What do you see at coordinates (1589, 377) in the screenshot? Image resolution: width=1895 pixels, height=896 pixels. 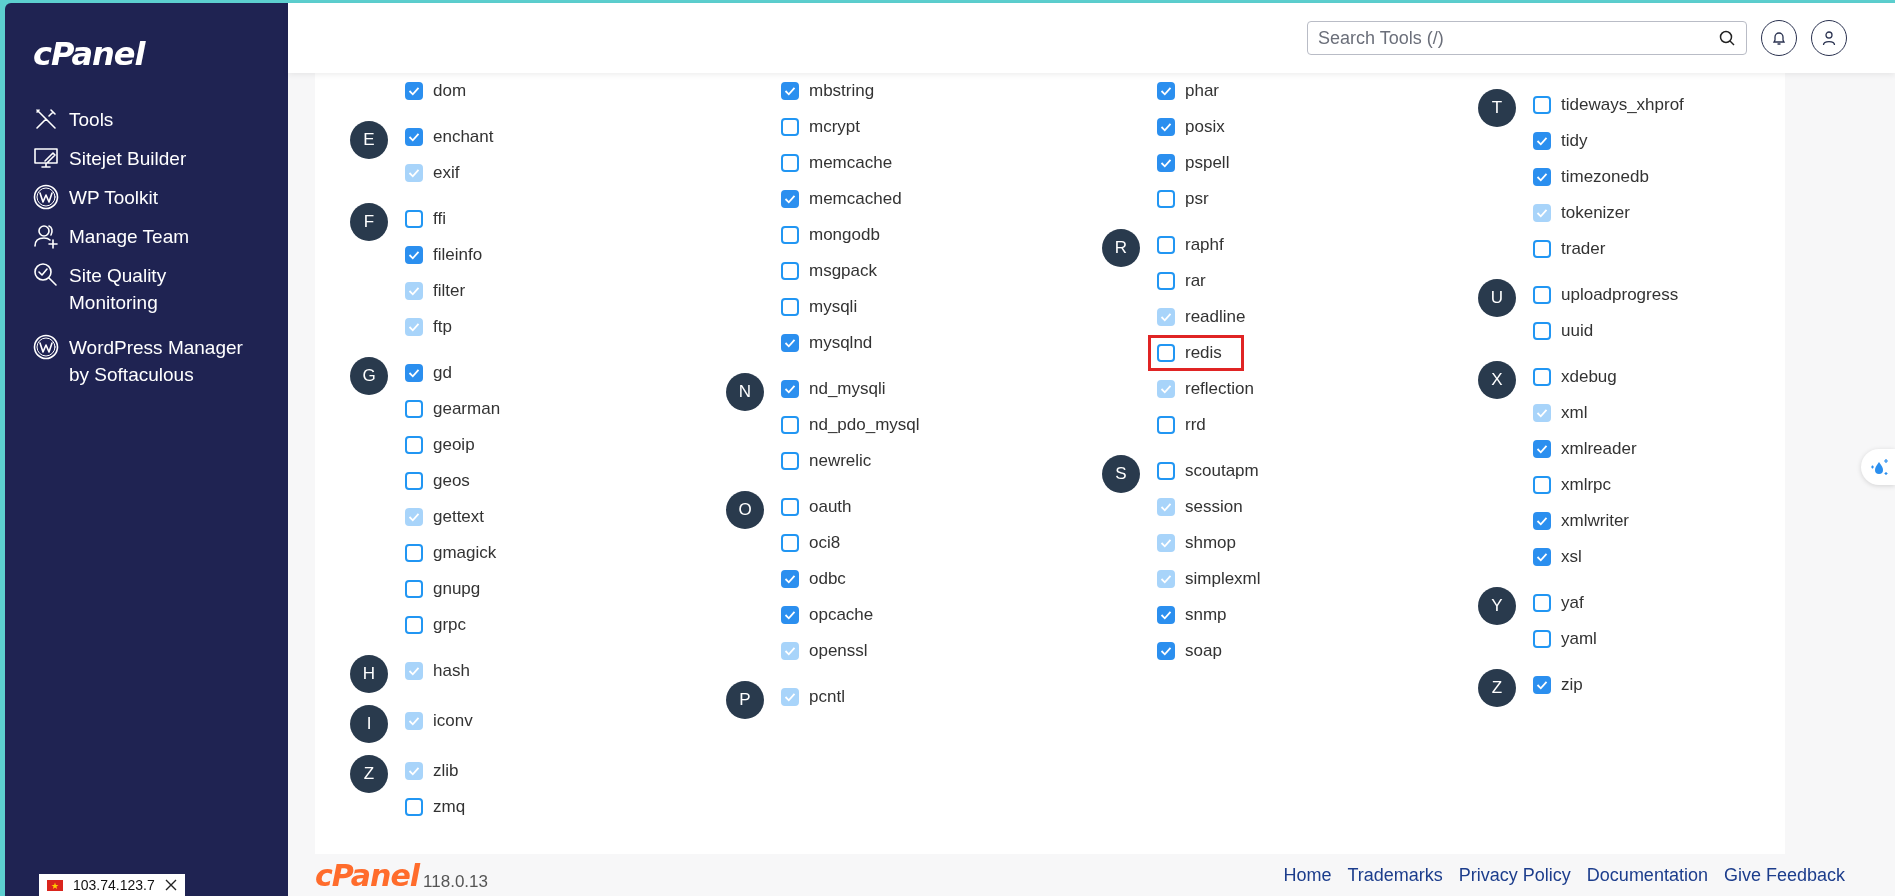 I see `extension-label: xdebug` at bounding box center [1589, 377].